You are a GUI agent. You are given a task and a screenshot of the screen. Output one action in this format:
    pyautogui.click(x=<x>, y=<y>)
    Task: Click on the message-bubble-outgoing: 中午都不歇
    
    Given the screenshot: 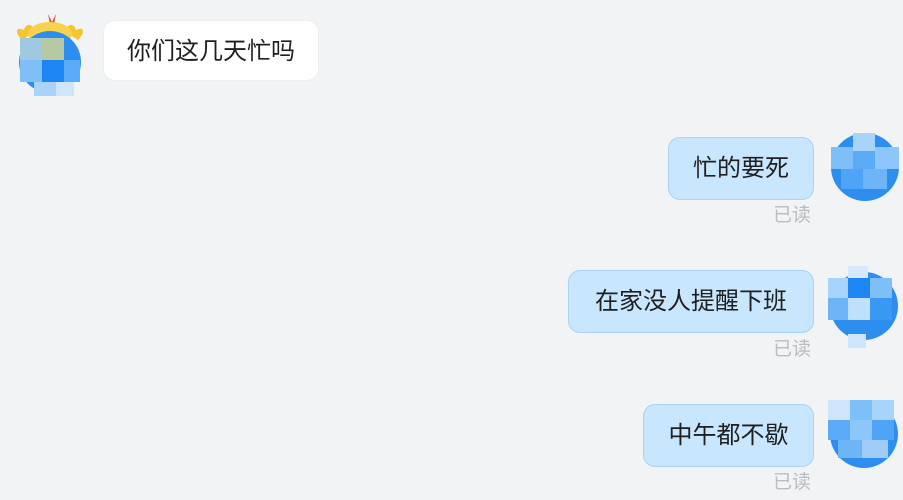 What is the action you would take?
    pyautogui.click(x=728, y=435)
    